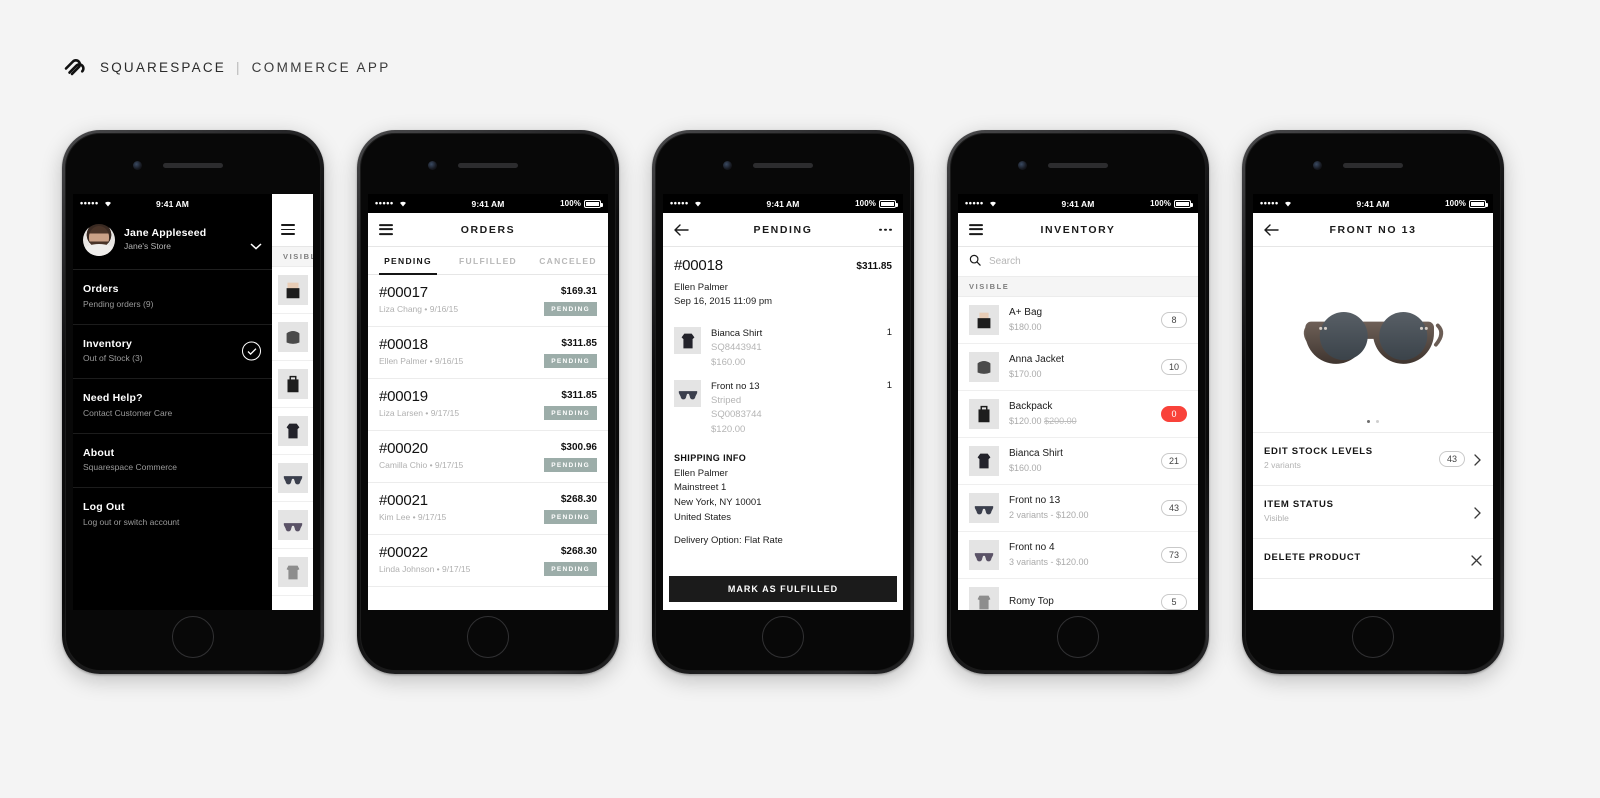 The width and height of the screenshot is (1600, 798). Describe the element at coordinates (1373, 559) in the screenshot. I see `delete-product-row: DELETE PRODUCT` at that location.